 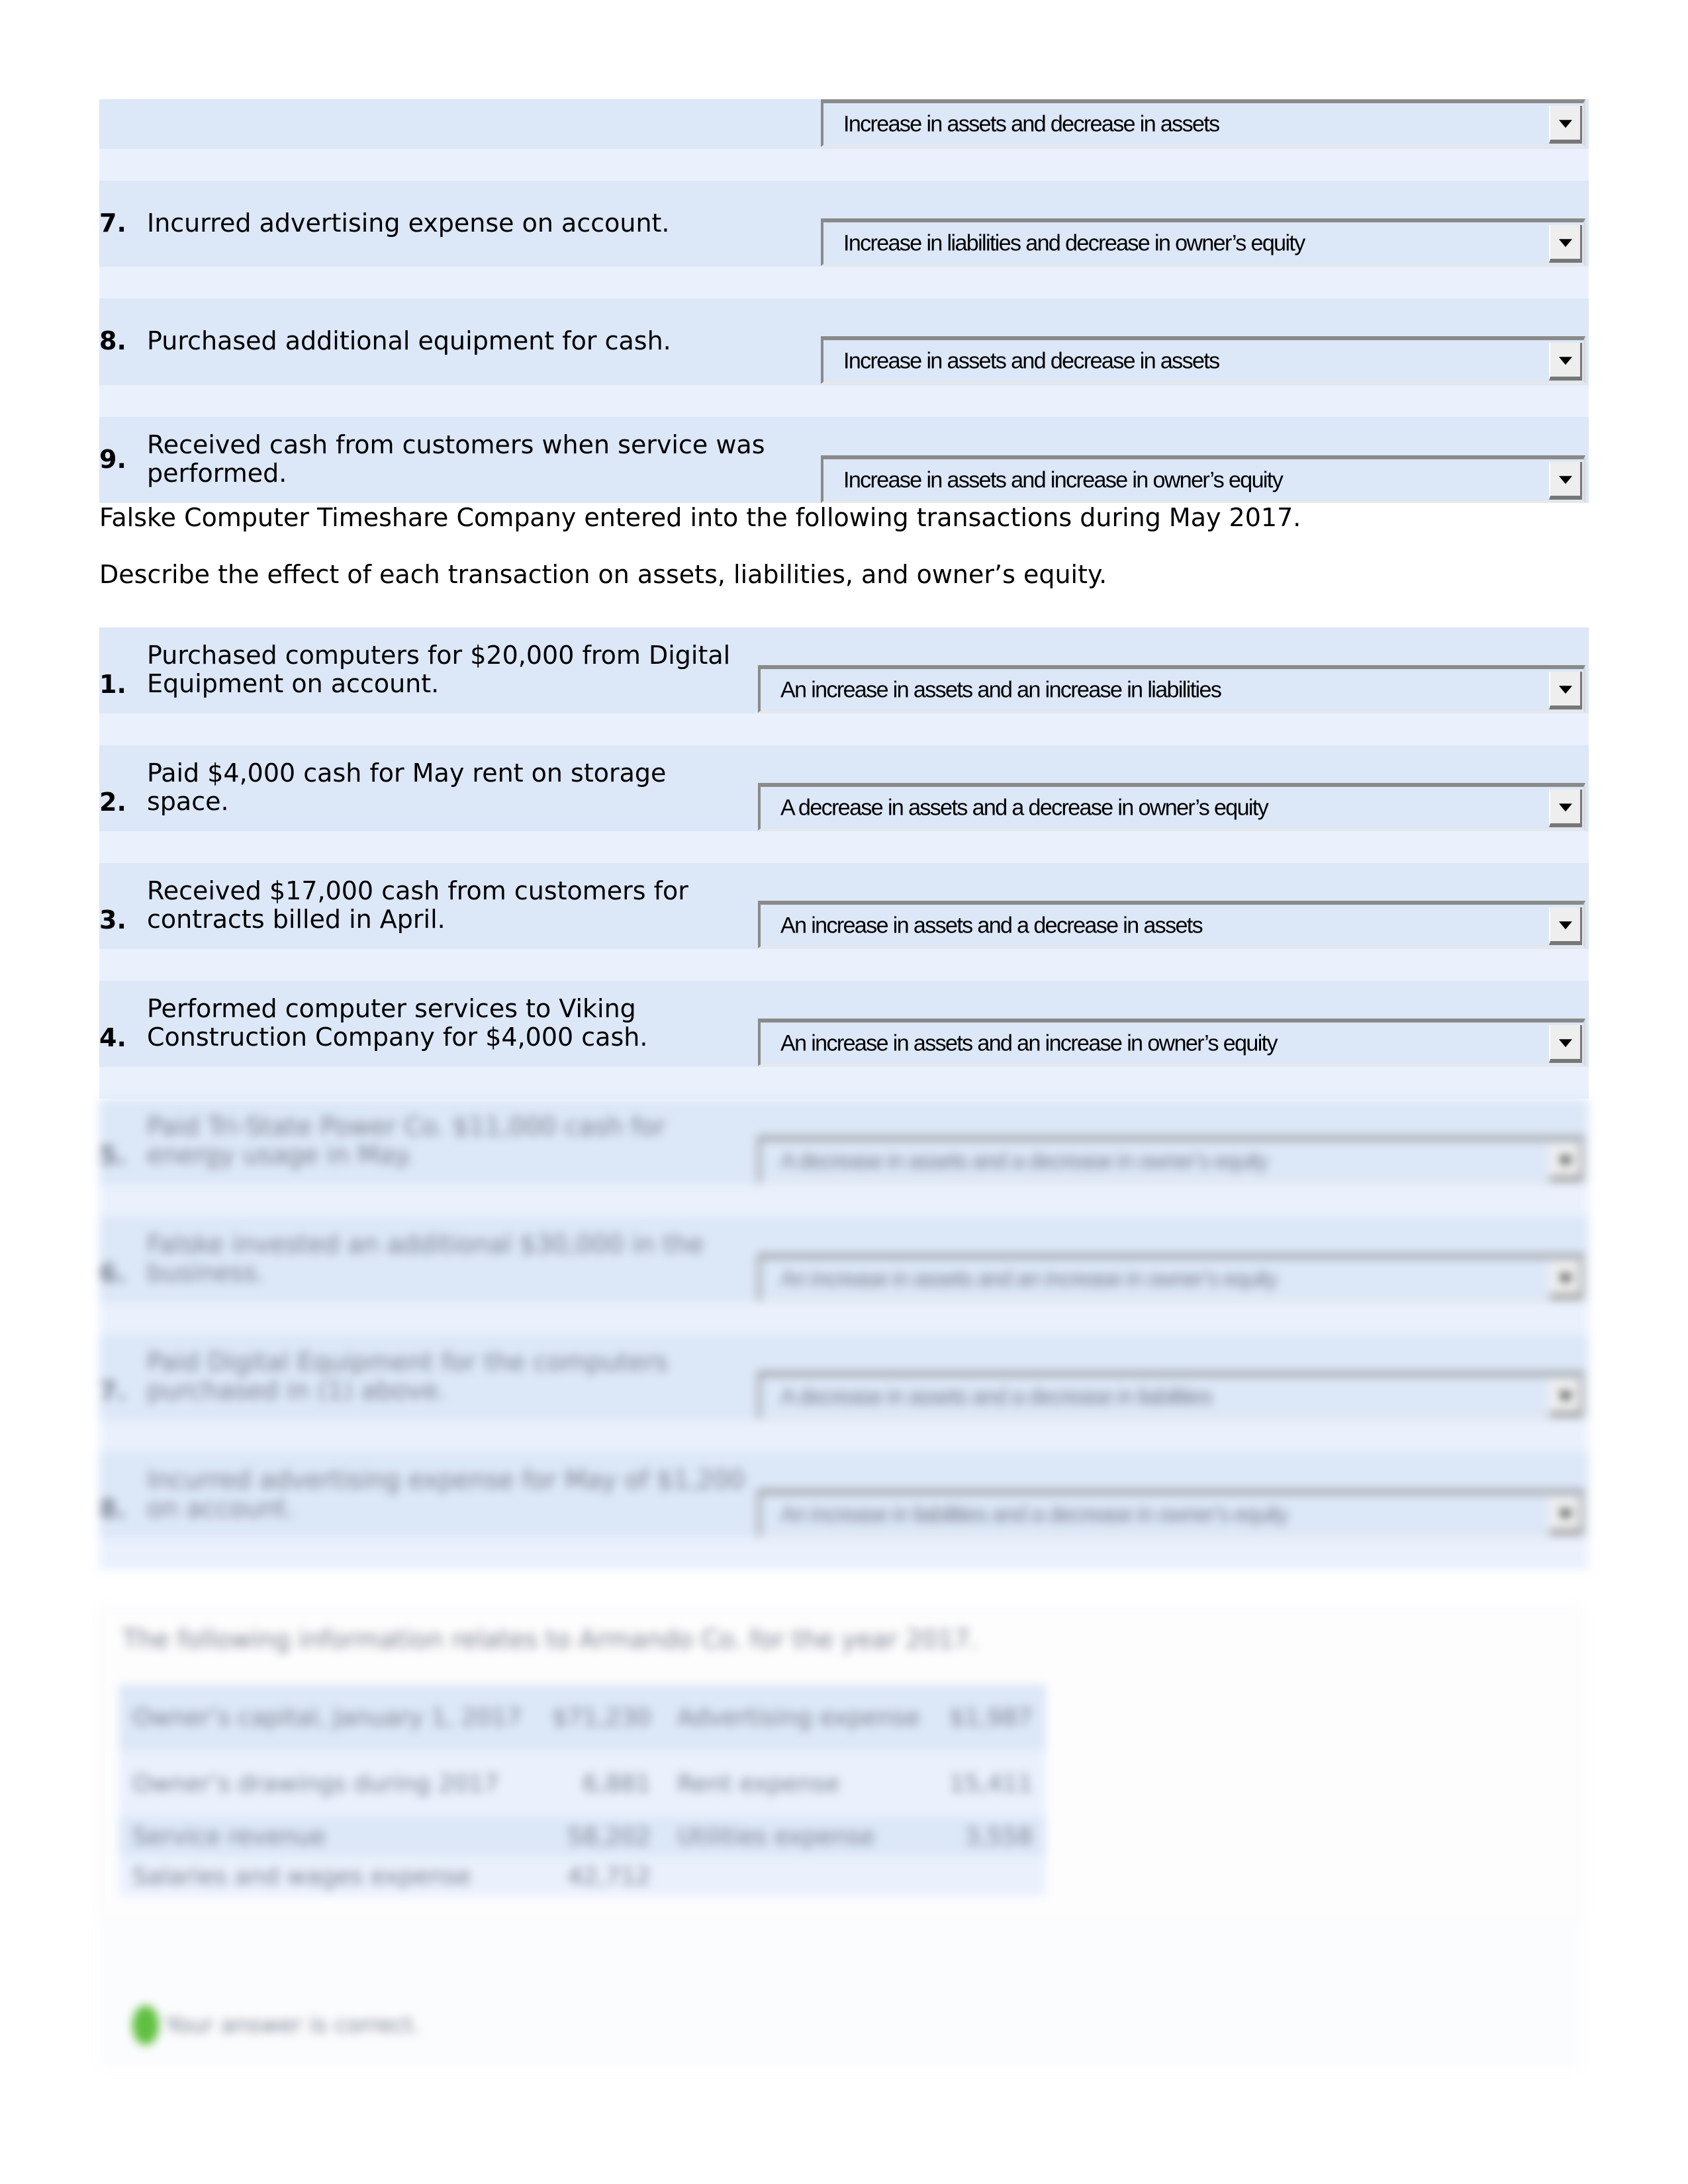 I want to click on info-table-cell: Owner’s capital, January 1, 2017, so click(x=327, y=1718).